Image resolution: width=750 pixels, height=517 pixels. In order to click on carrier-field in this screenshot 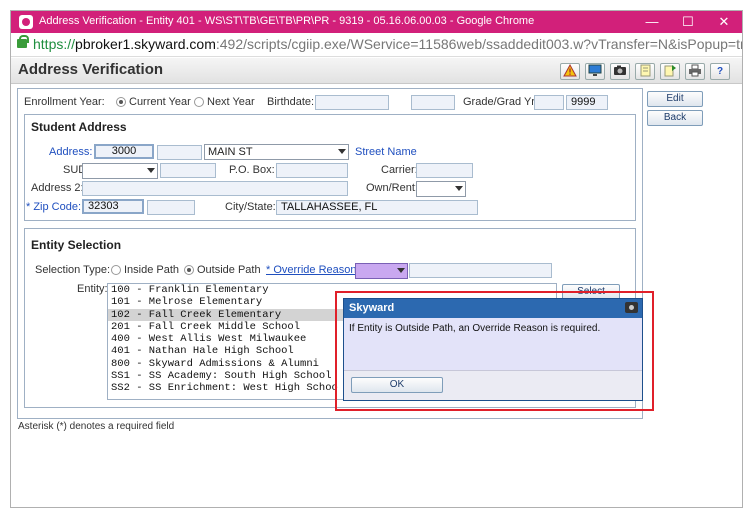, I will do `click(444, 170)`.